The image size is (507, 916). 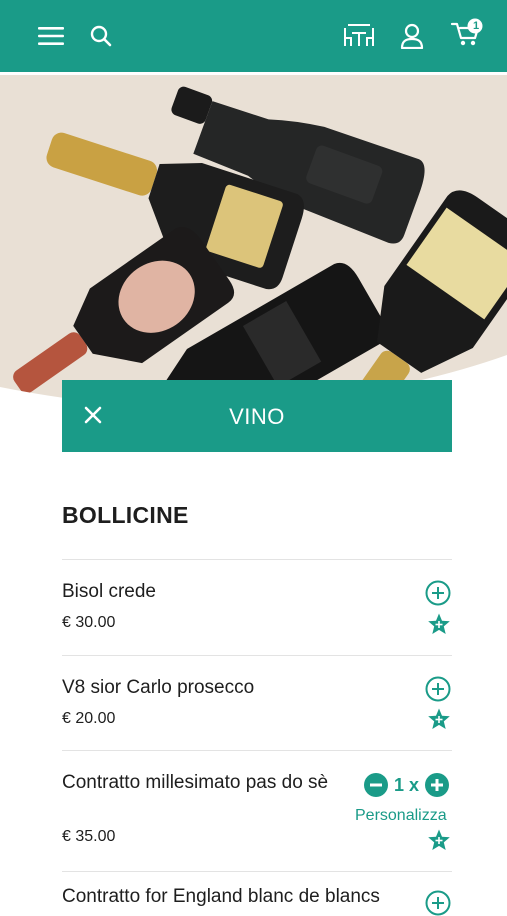 I want to click on decrease-quantity-button, so click(x=376, y=785).